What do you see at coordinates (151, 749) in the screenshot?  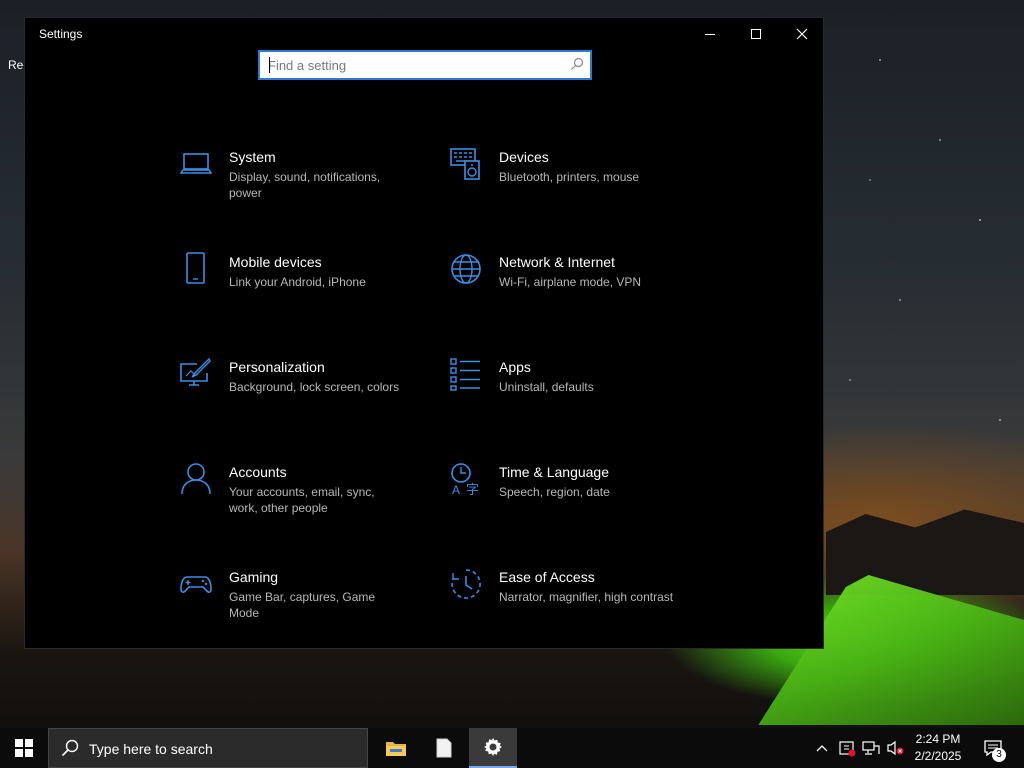 I see `taskbar-search-placeholder: Type here to search` at bounding box center [151, 749].